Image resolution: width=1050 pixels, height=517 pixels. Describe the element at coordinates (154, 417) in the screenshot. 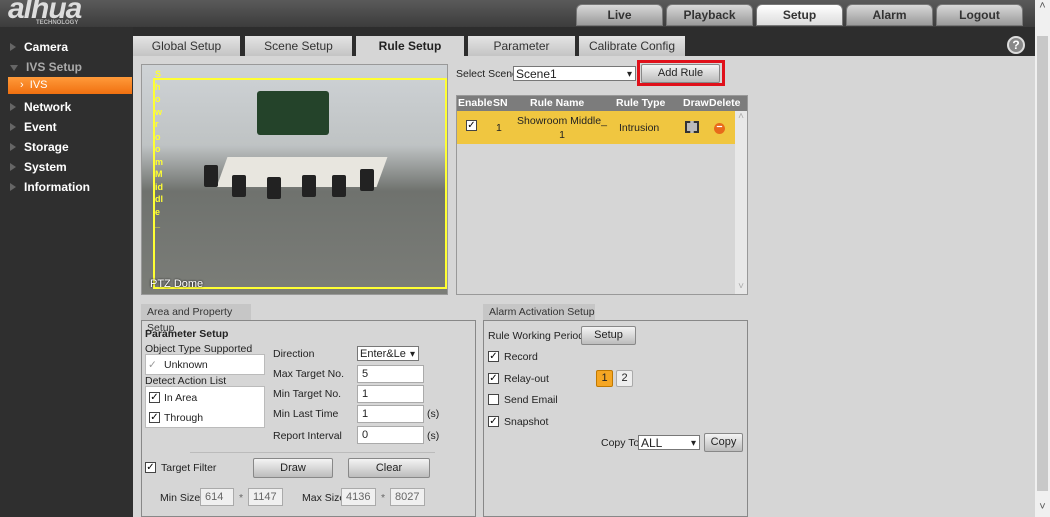

I see `through-checkbox: ✓` at that location.